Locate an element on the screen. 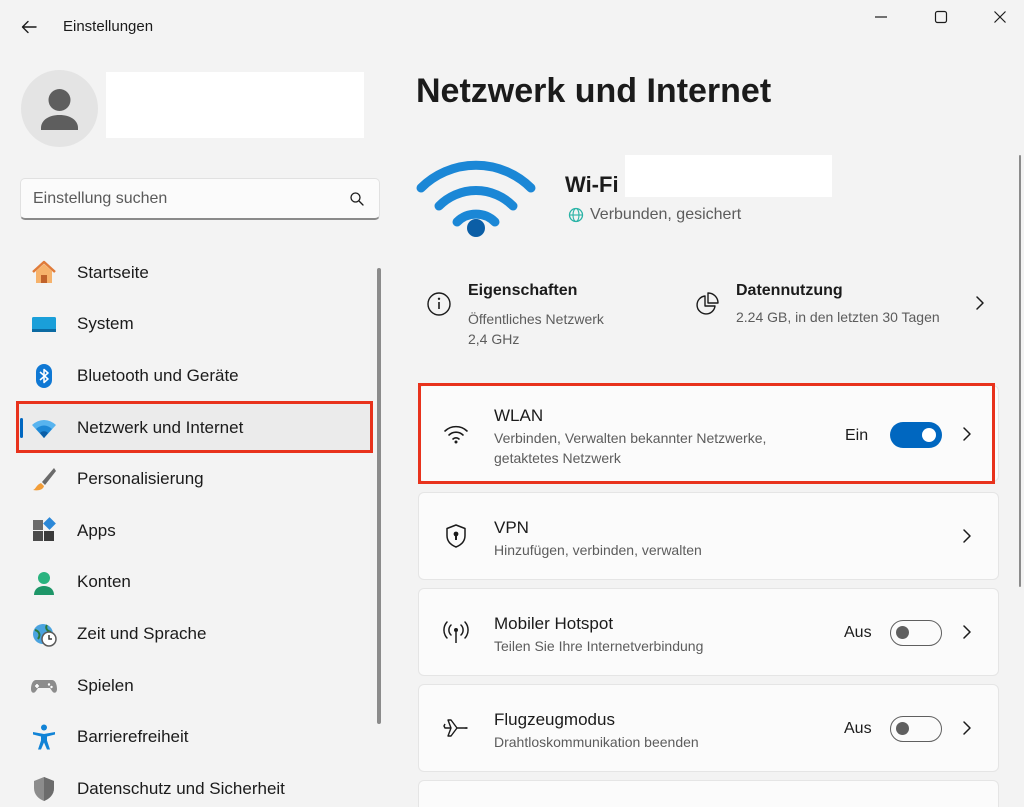 This screenshot has width=1024, height=807. sidebar-item-bluetooth: Bluetooth und Geräte is located at coordinates (194, 376).